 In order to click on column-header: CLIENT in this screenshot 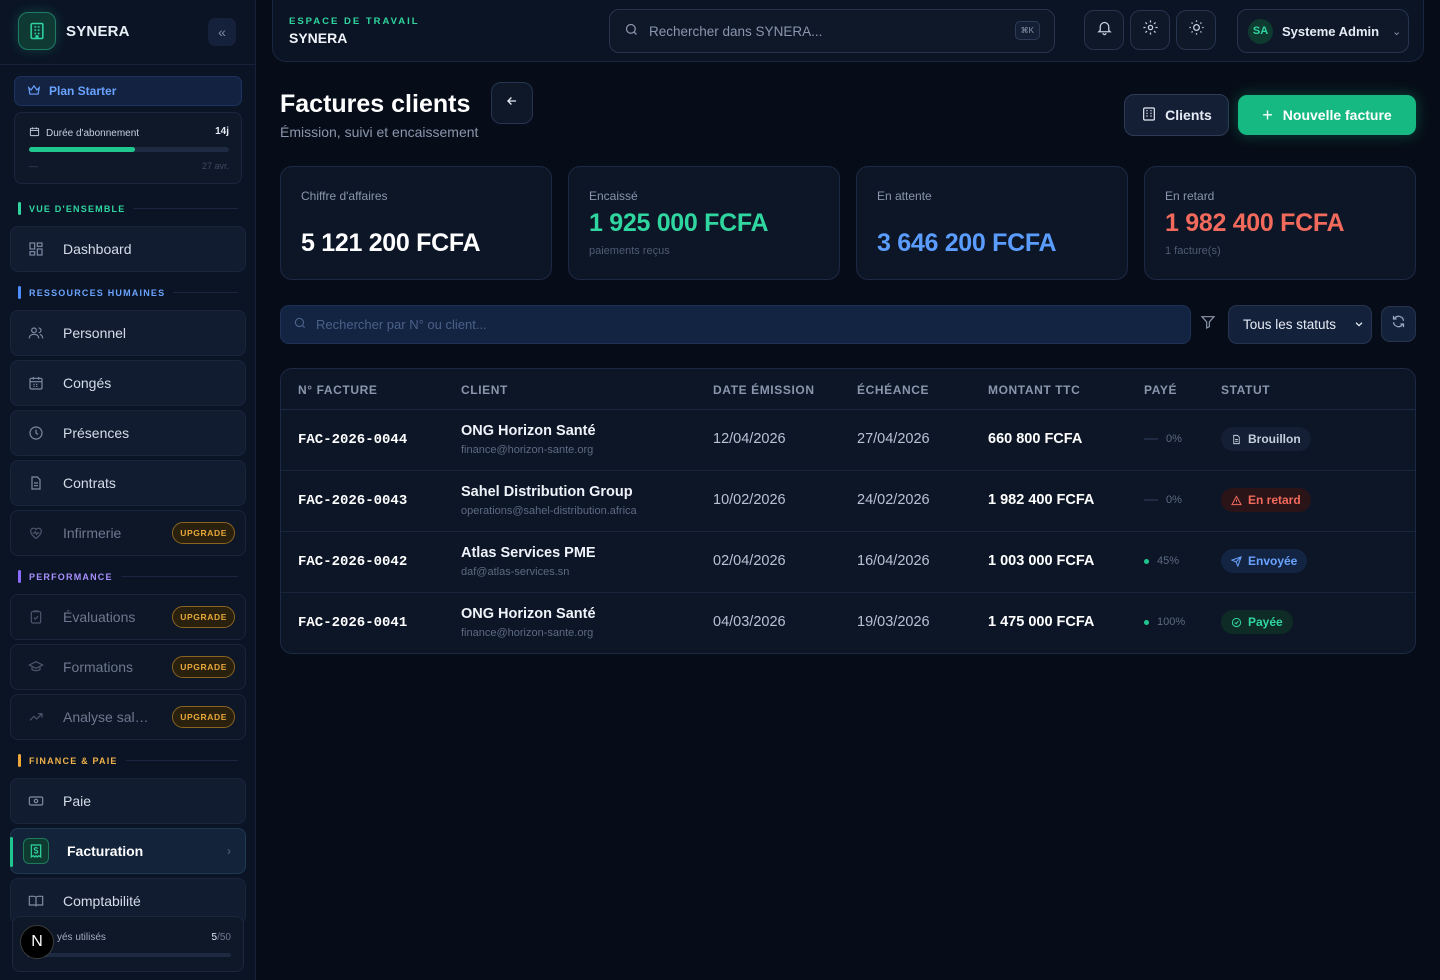, I will do `click(484, 390)`.